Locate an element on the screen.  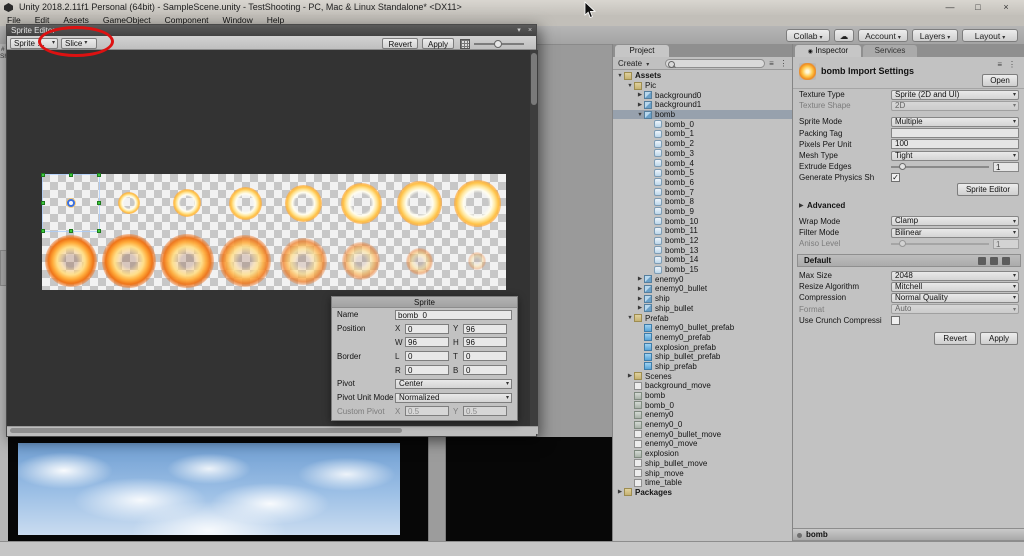
slider-track is located at coordinates (940, 243).